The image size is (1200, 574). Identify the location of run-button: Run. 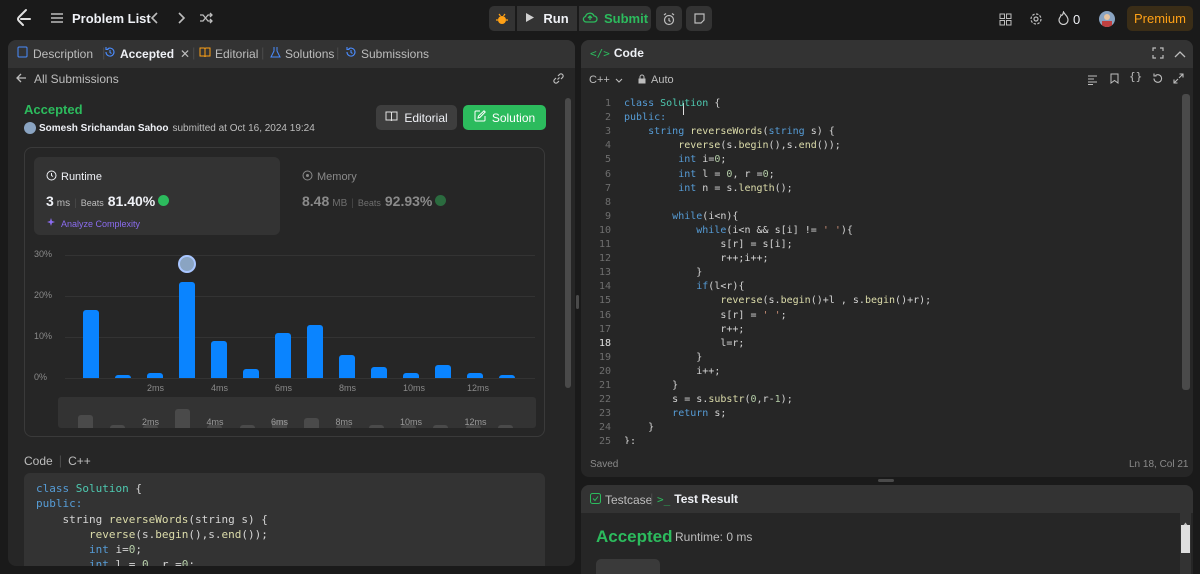
(547, 18).